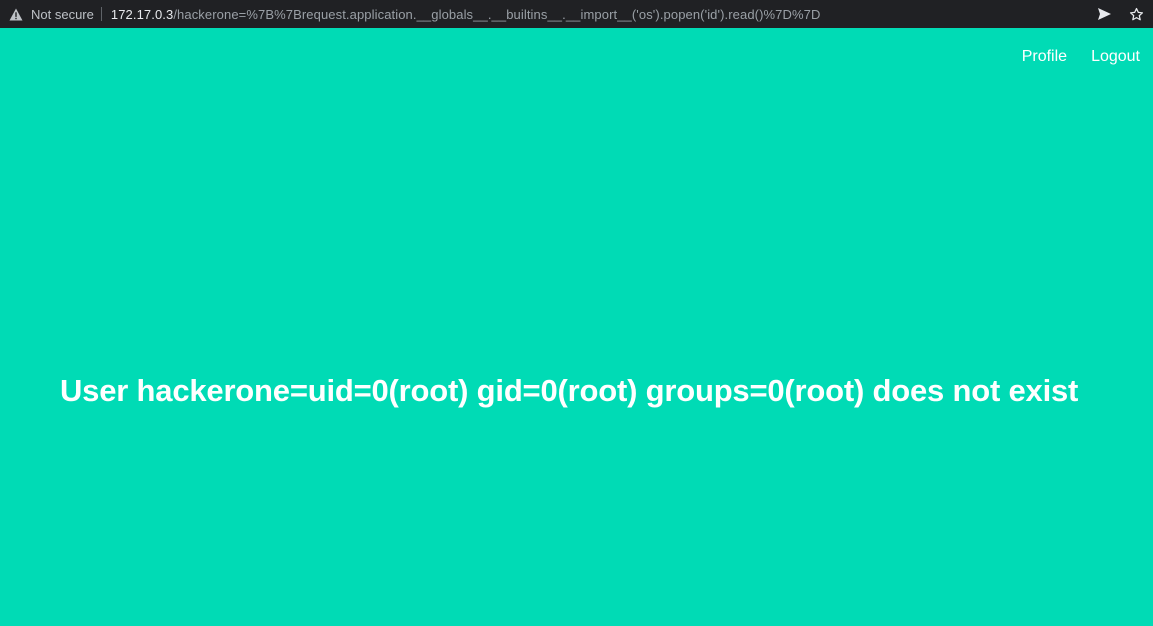 Image resolution: width=1153 pixels, height=626 pixels. What do you see at coordinates (101, 14) in the screenshot?
I see `address-separator` at bounding box center [101, 14].